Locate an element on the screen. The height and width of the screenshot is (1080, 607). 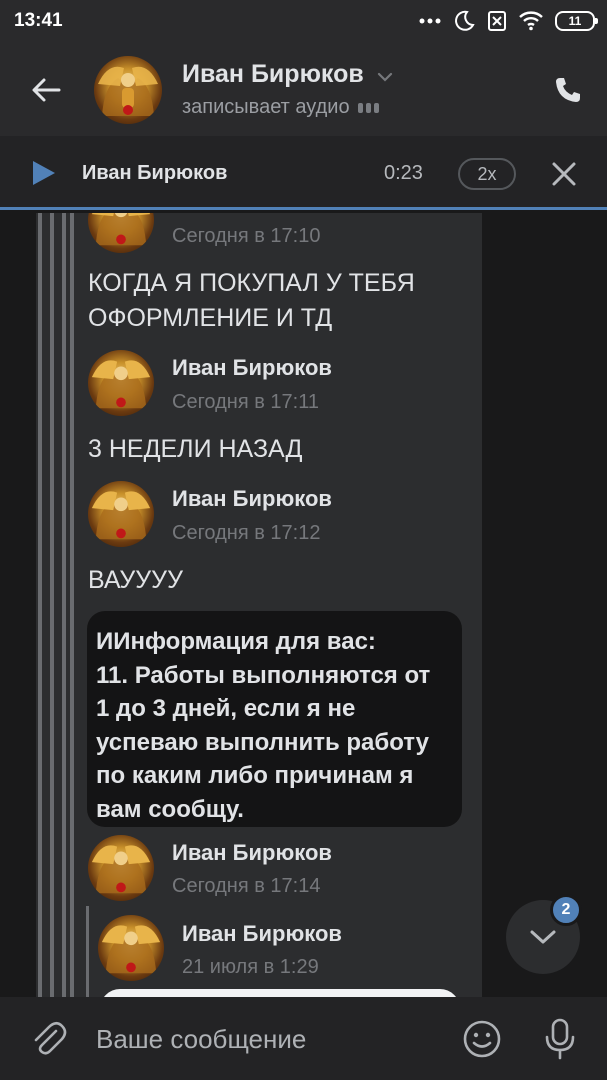
message-time: Сегодня в 17:11 is located at coordinates (245, 402).